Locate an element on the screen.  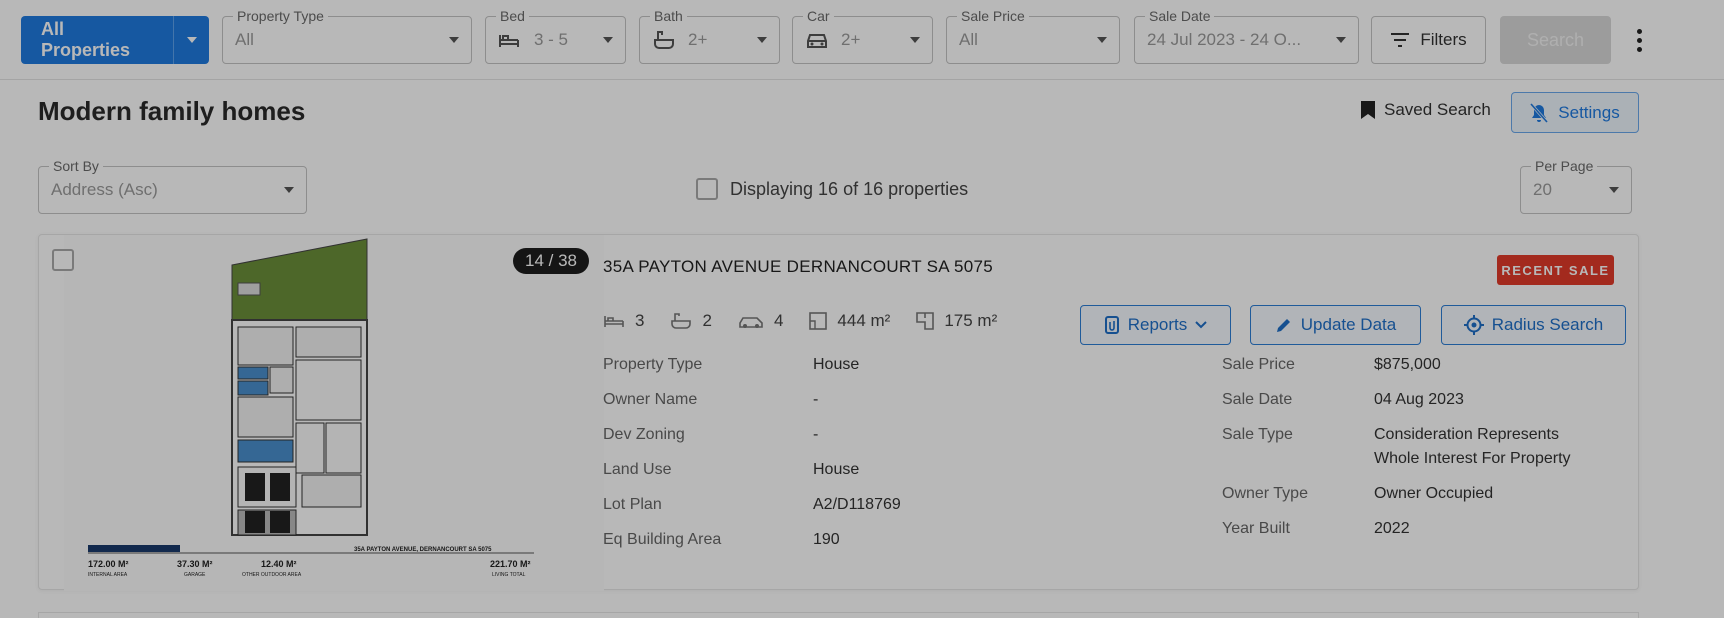
recent-sale-badge: RECENT SALE is located at coordinates (1555, 270).